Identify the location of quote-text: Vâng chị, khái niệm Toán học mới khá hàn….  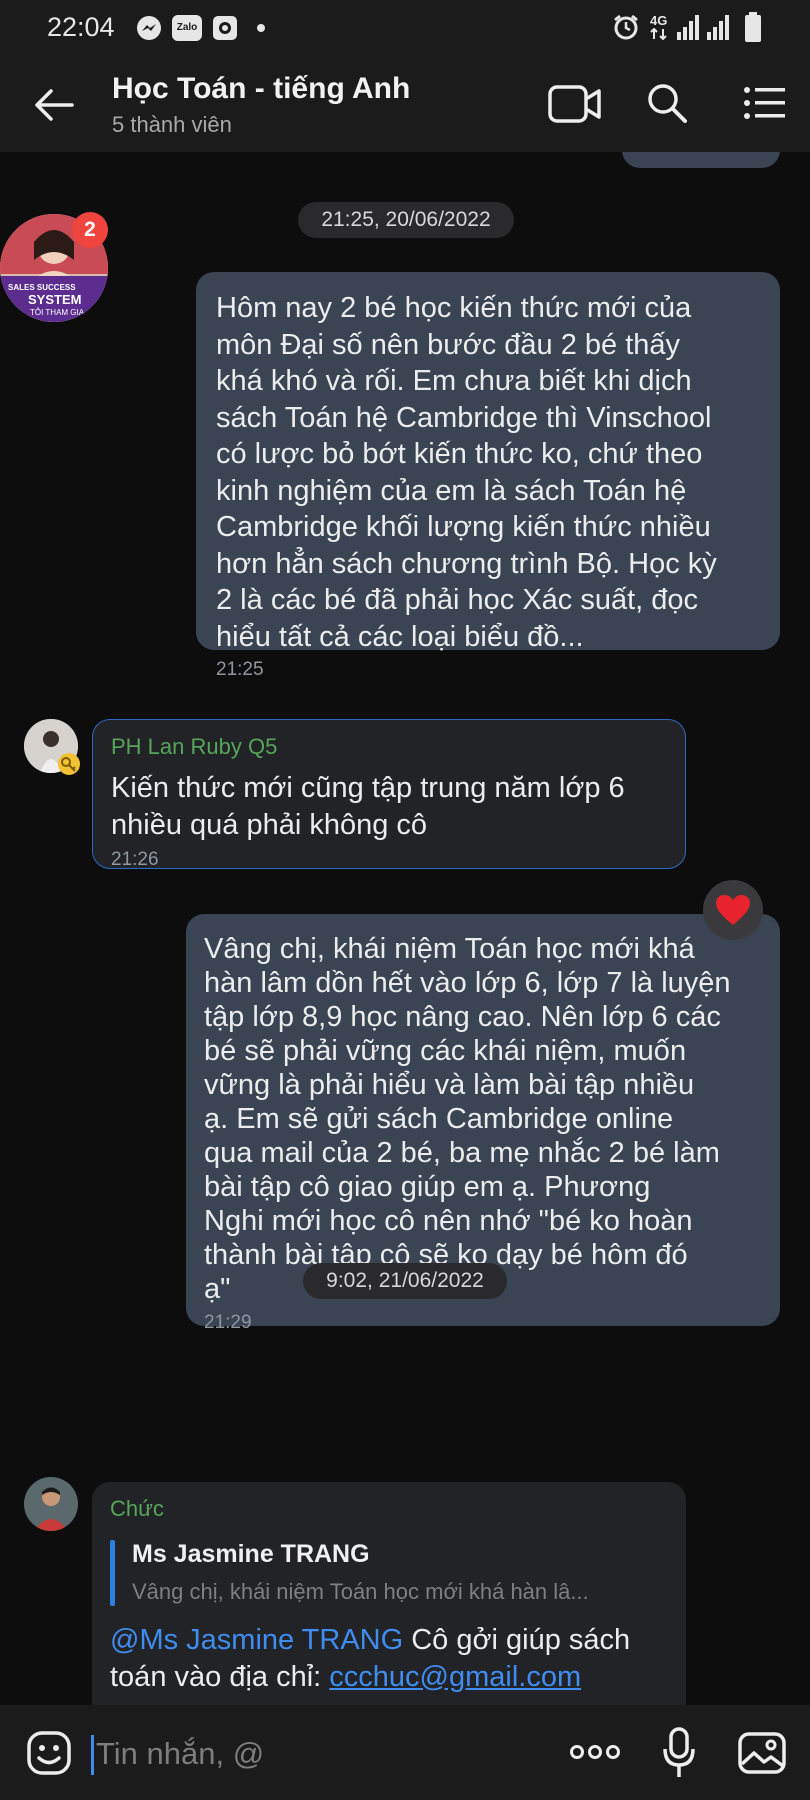
(360, 1591).